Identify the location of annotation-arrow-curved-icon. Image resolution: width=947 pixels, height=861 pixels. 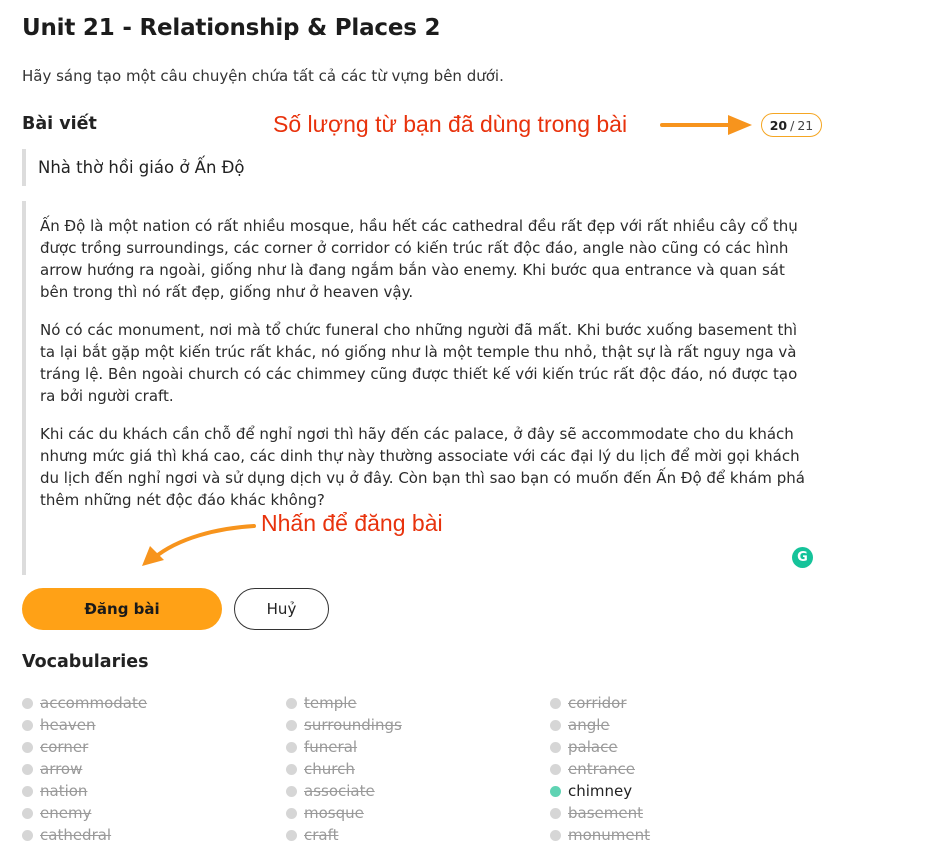
(199, 545).